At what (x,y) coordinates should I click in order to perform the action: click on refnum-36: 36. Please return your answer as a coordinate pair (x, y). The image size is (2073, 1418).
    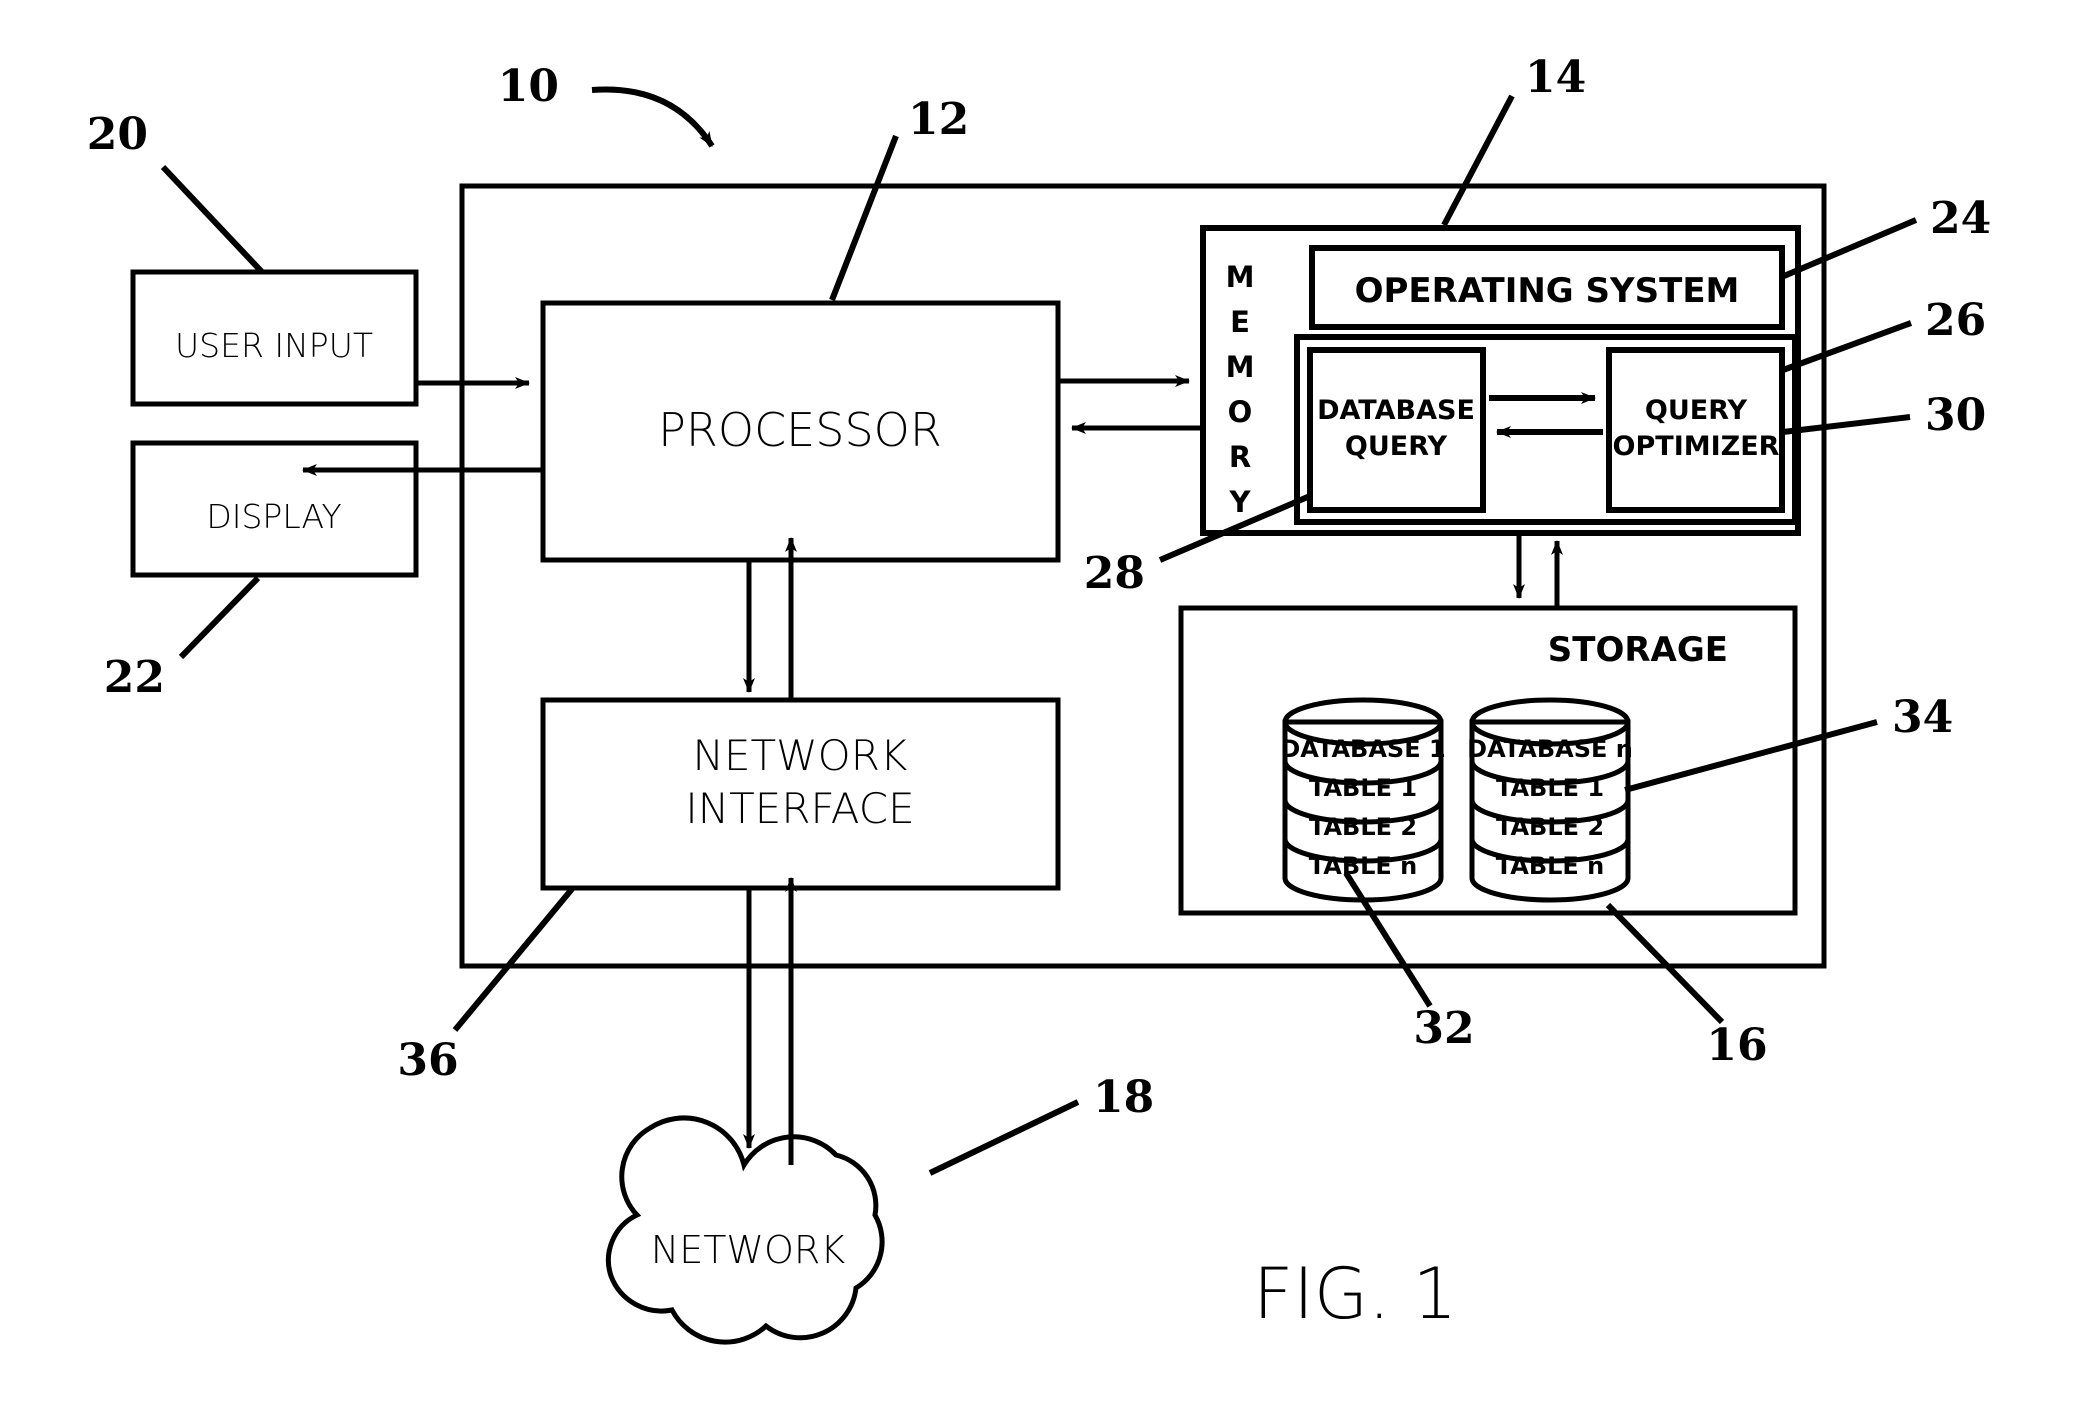
    Looking at the image, I should click on (427, 1060).